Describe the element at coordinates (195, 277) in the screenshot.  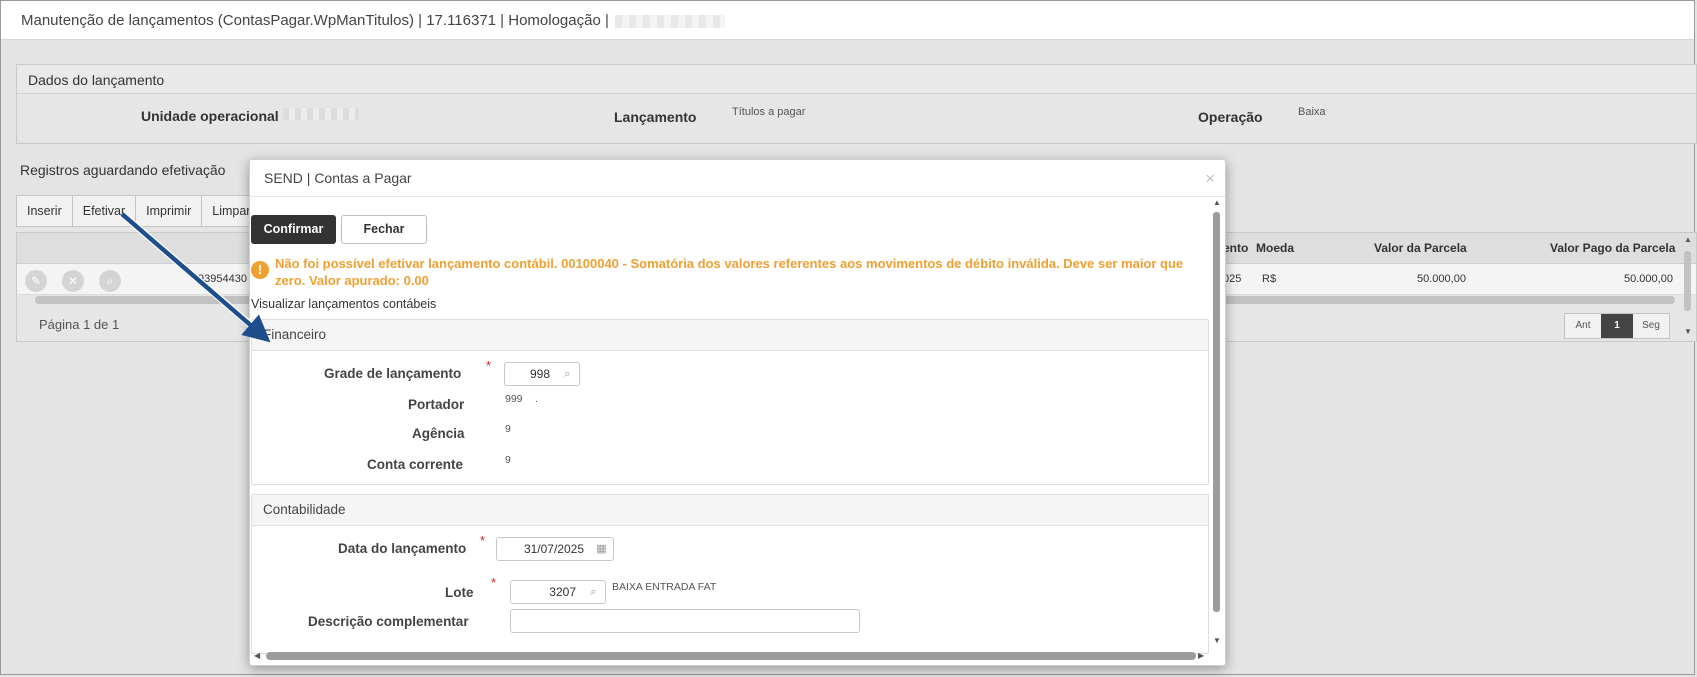
I see `annotation-arrow` at that location.